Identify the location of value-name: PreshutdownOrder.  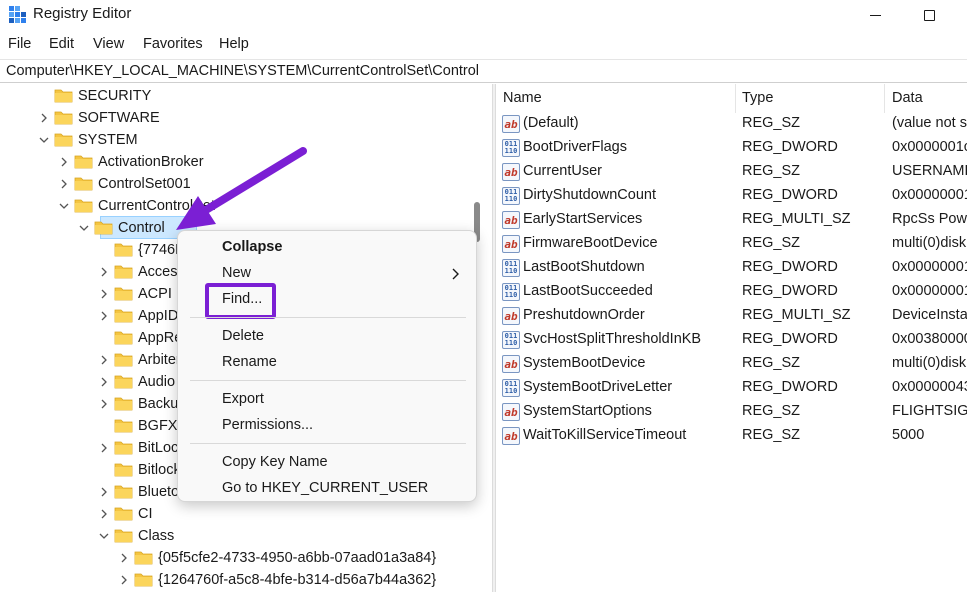
(584, 315).